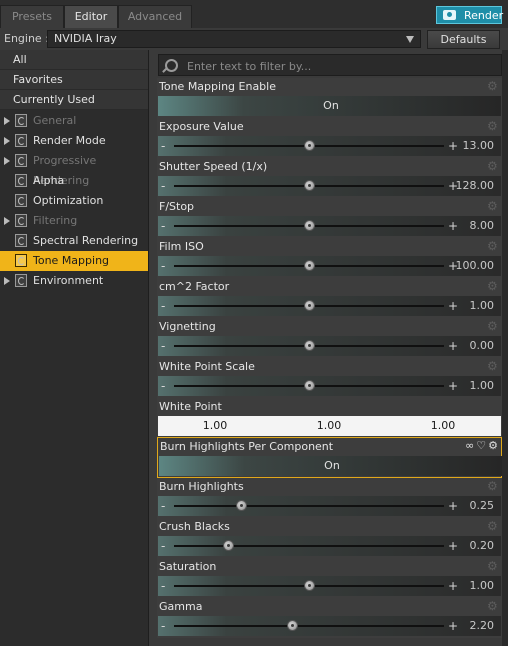 The image size is (508, 646). Describe the element at coordinates (74, 261) in the screenshot. I see `sidebar-item-tone-mapping: Tone Mapping` at that location.